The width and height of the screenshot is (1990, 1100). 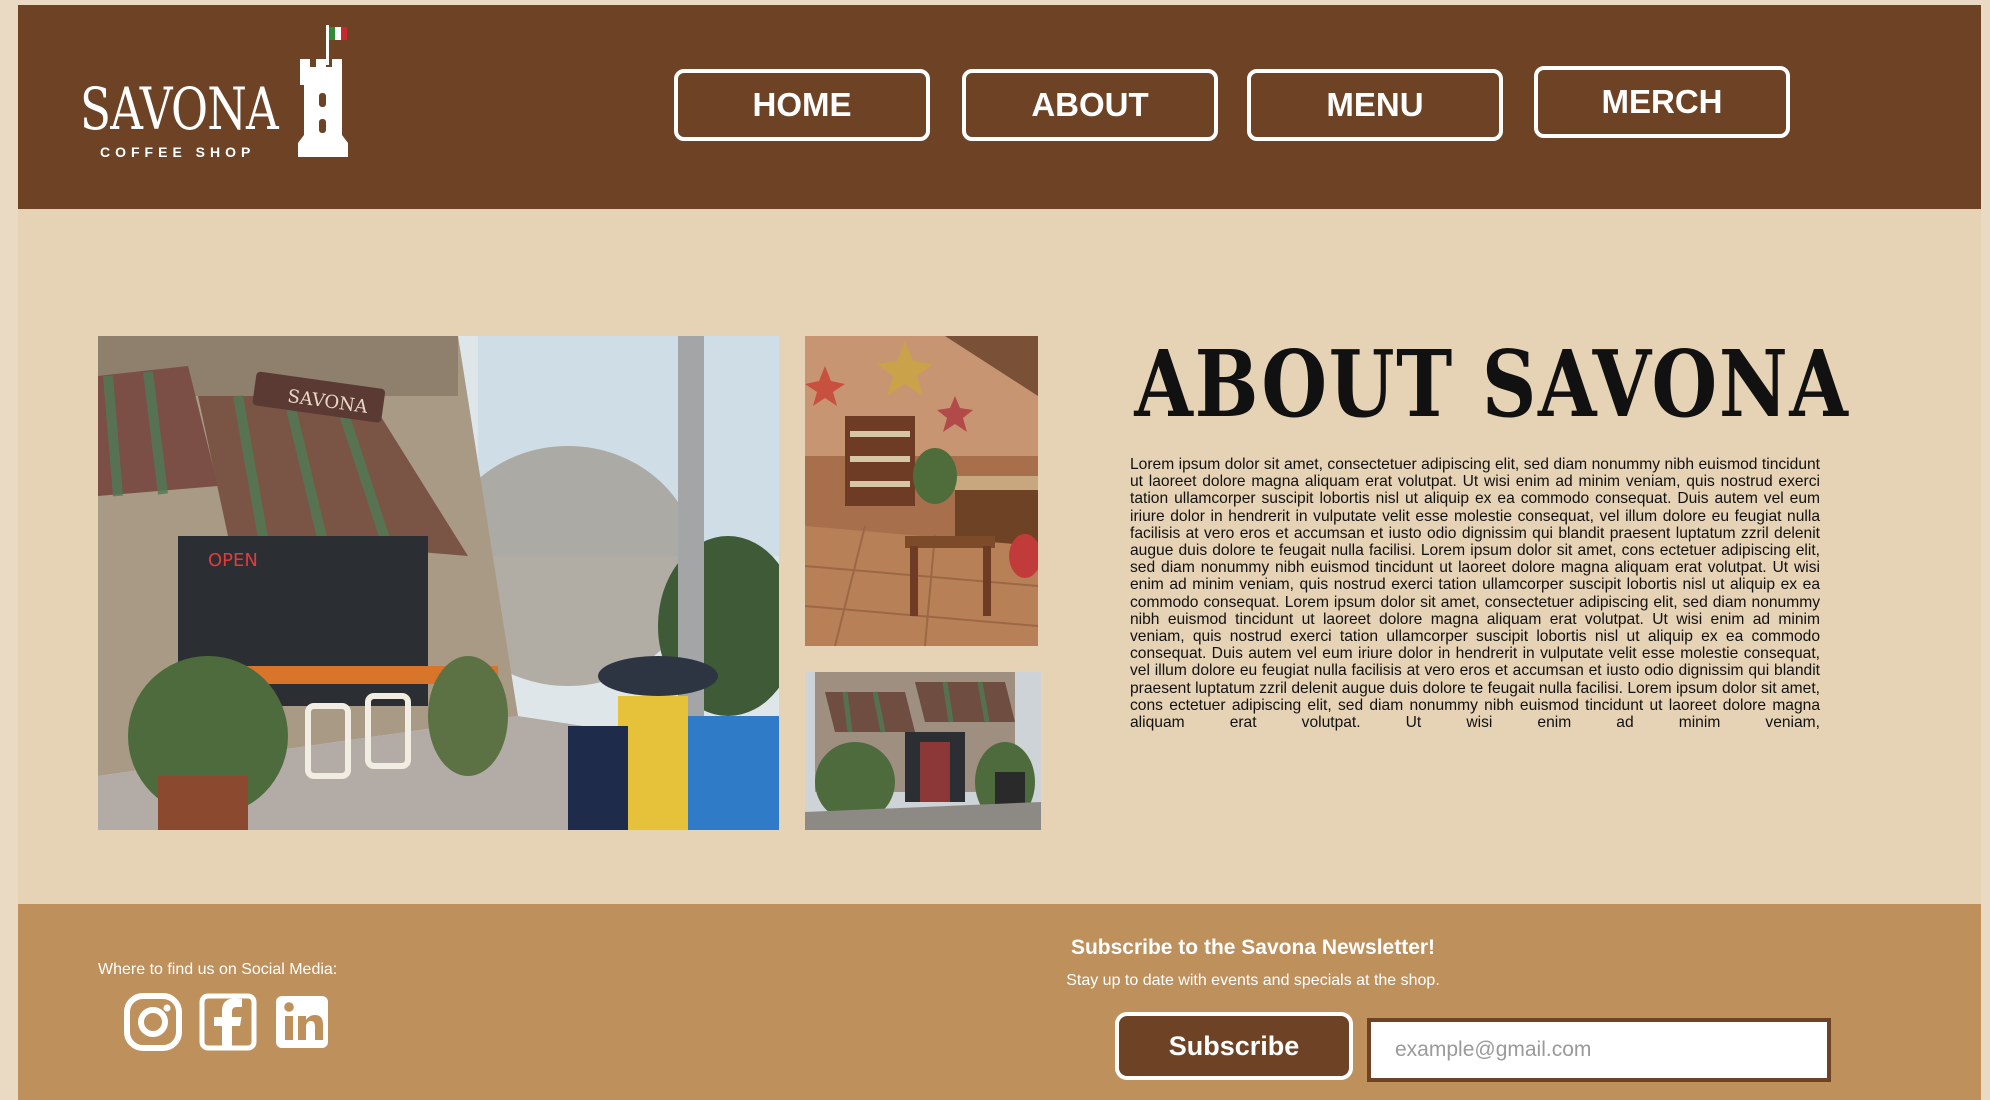 I want to click on logo-wordmark: SAVONA, so click(x=179, y=109).